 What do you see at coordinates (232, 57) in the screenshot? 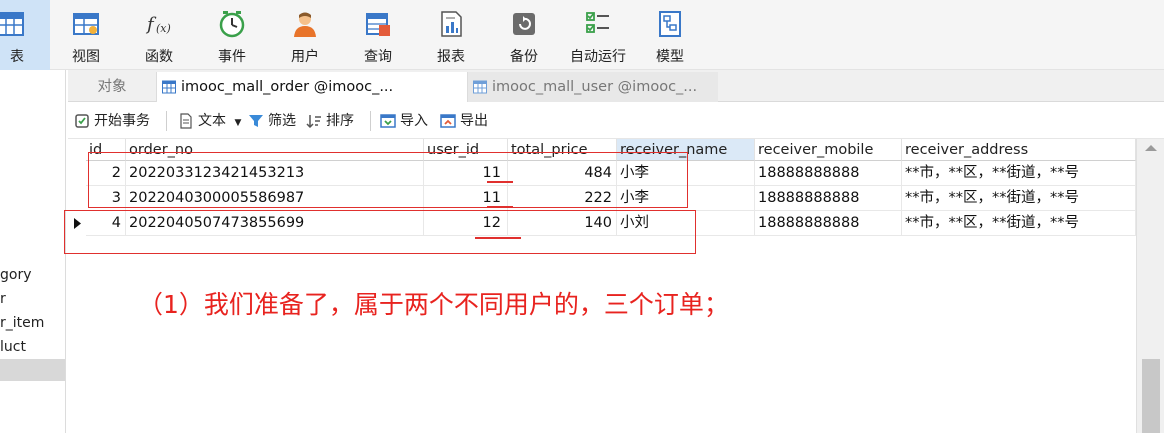
I see `toolbar-event-label: 事件` at bounding box center [232, 57].